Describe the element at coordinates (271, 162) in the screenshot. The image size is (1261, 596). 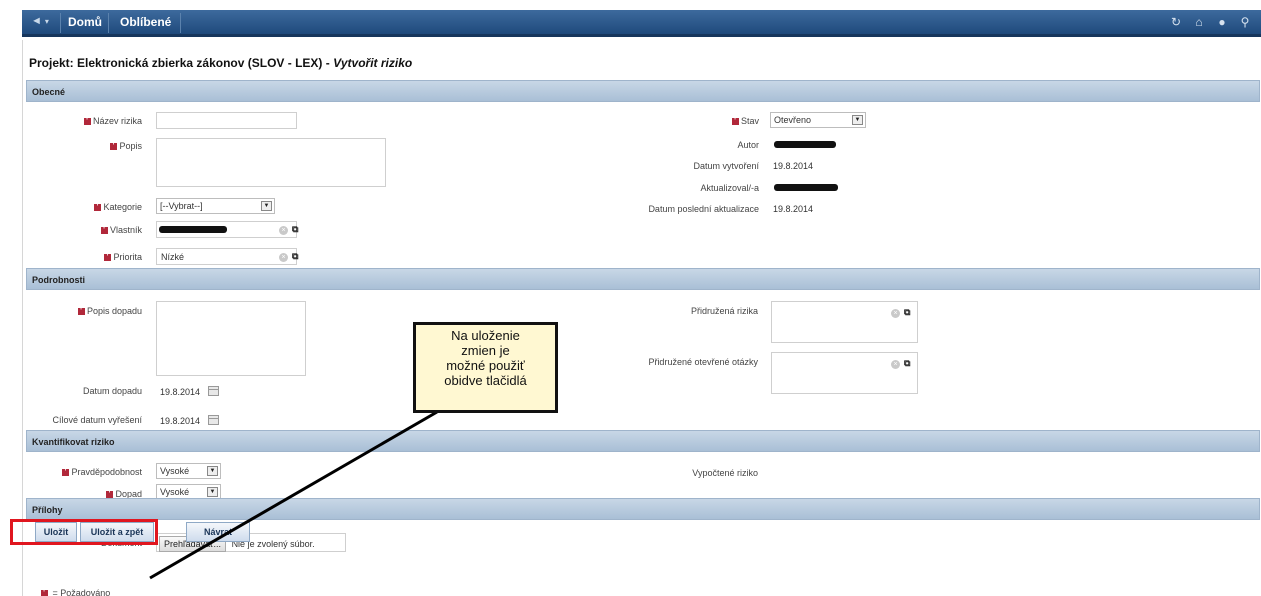
I see `description-textarea` at that location.